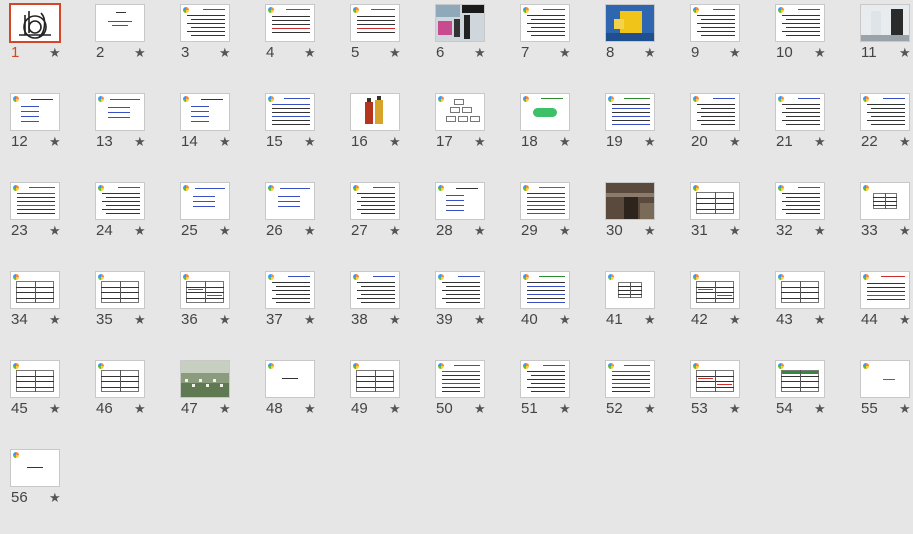 This screenshot has height=534, width=913. I want to click on slide-thumbnail-31: 31 ★, so click(722, 222).